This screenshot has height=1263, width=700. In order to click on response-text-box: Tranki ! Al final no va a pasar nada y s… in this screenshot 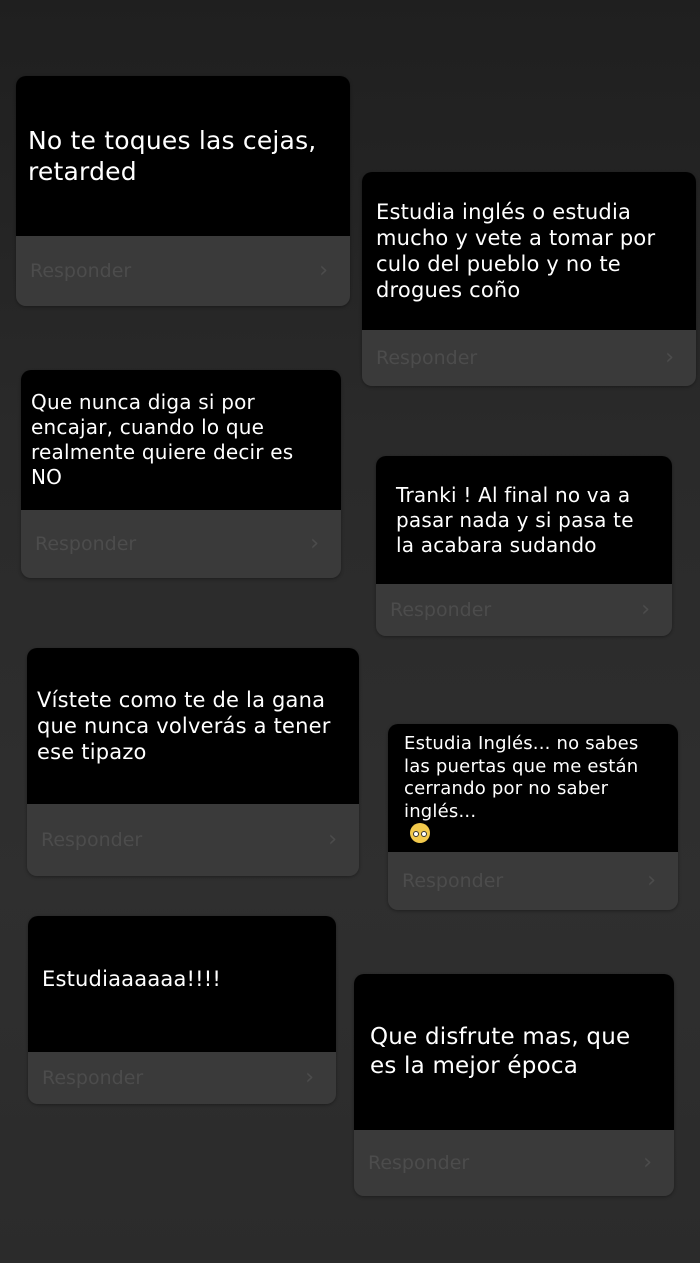, I will do `click(524, 520)`.